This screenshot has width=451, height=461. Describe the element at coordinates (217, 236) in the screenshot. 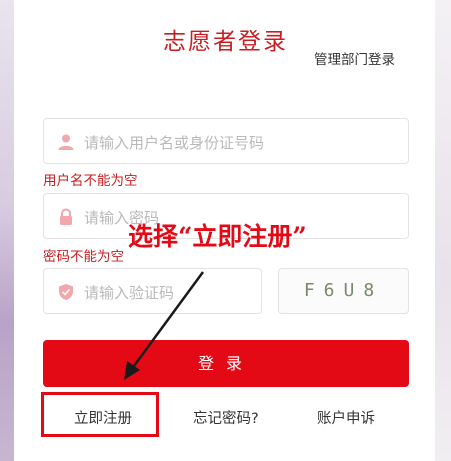

I see `annotation-text: 选择“立即注册”` at that location.